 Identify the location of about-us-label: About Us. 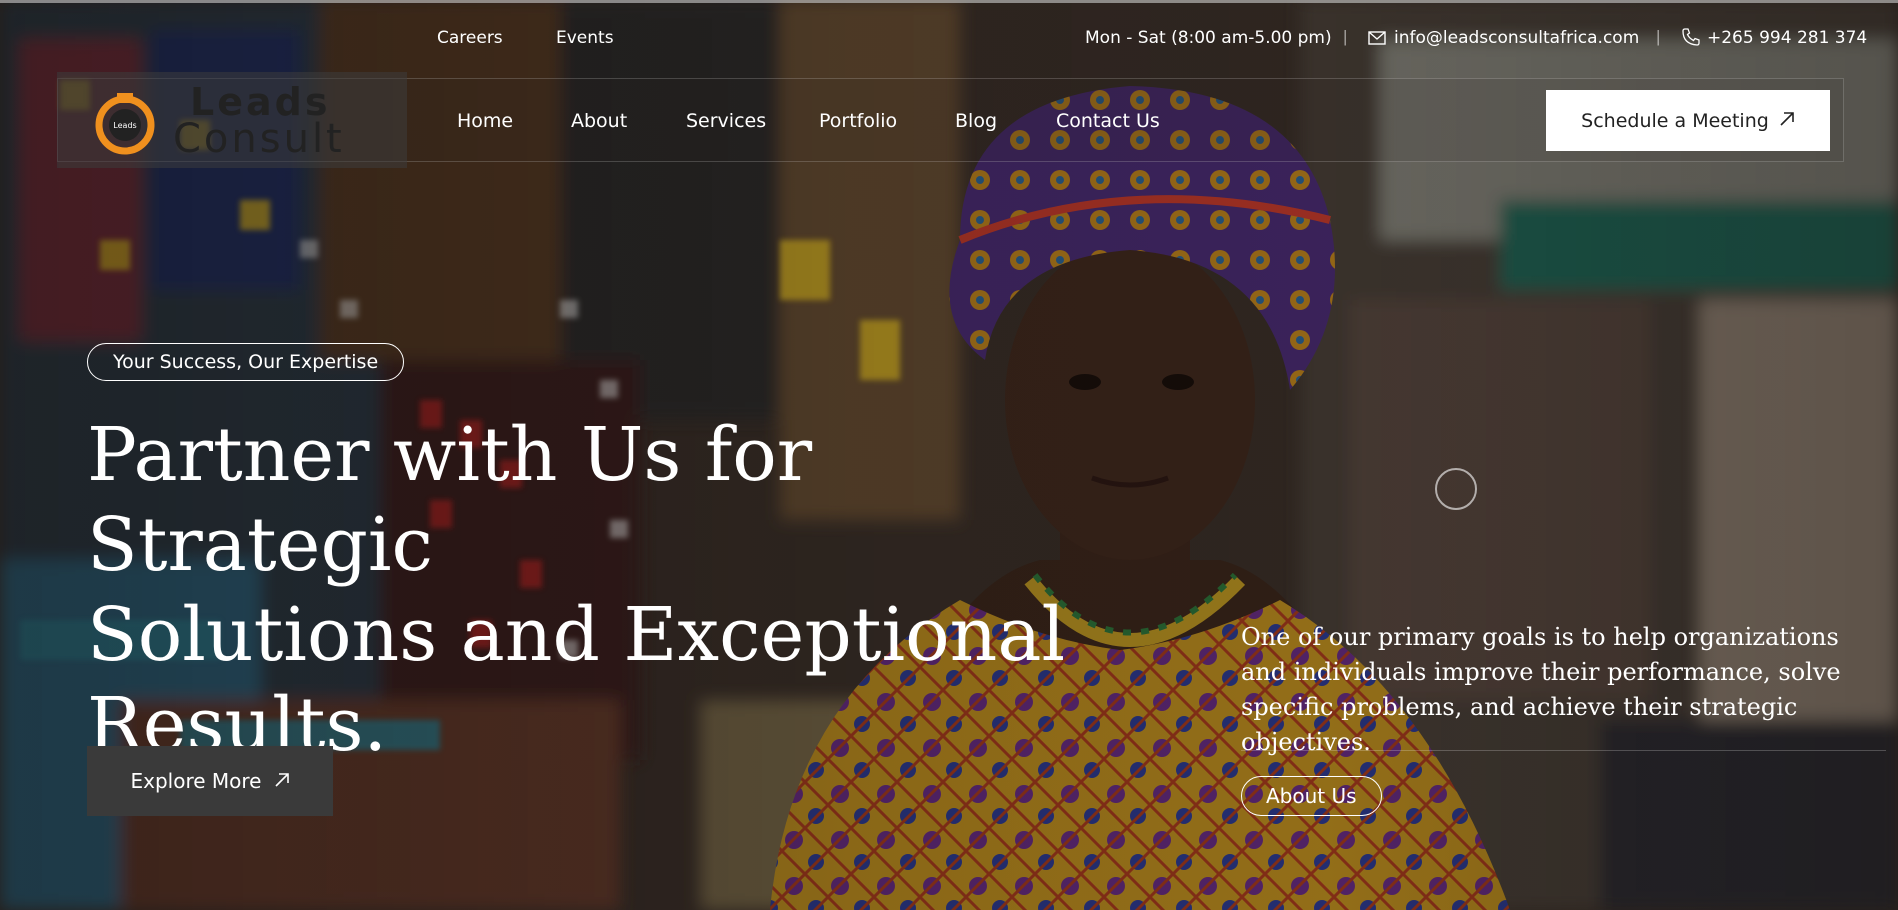
(1311, 796).